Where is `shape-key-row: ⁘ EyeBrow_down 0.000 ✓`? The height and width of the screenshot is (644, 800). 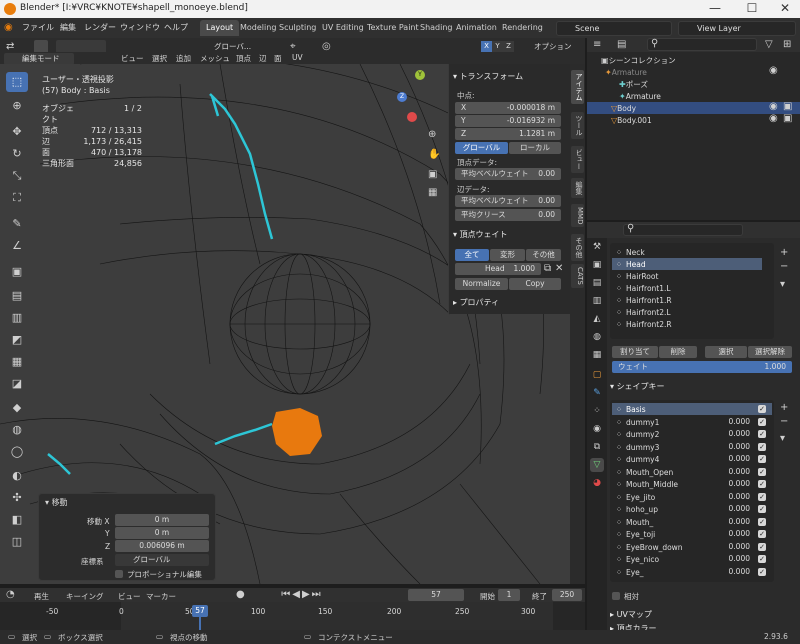 shape-key-row: ⁘ EyeBrow_down 0.000 ✓ is located at coordinates (692, 547).